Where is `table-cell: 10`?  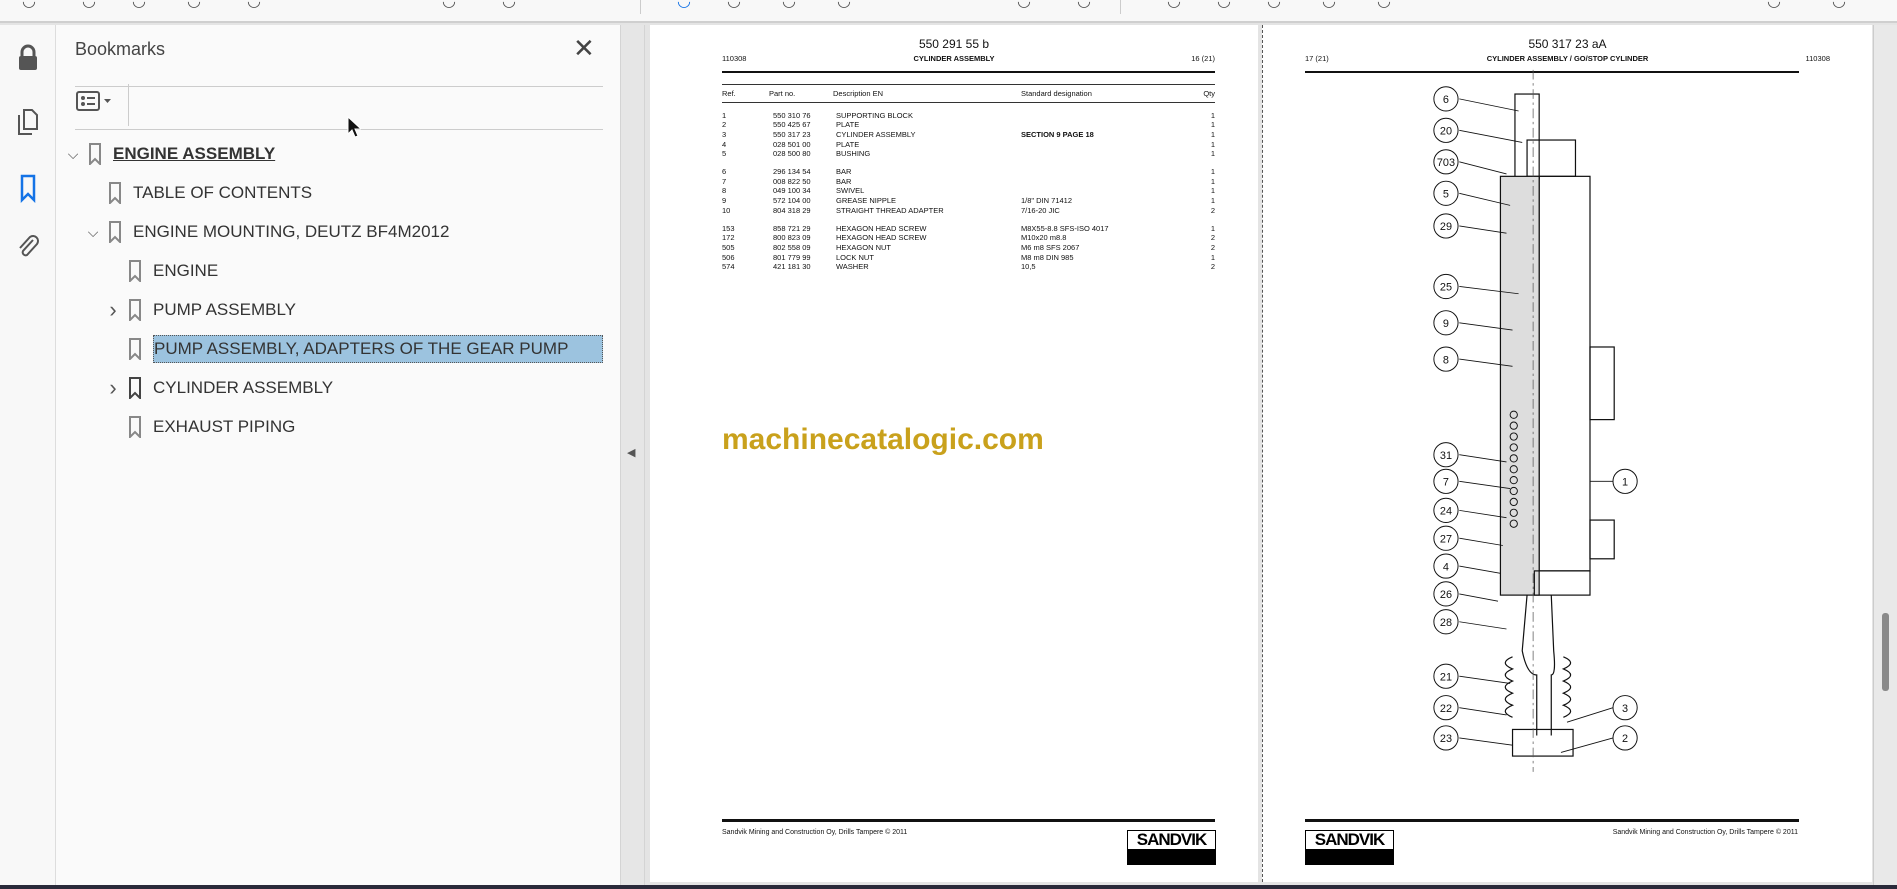 table-cell: 10 is located at coordinates (726, 210).